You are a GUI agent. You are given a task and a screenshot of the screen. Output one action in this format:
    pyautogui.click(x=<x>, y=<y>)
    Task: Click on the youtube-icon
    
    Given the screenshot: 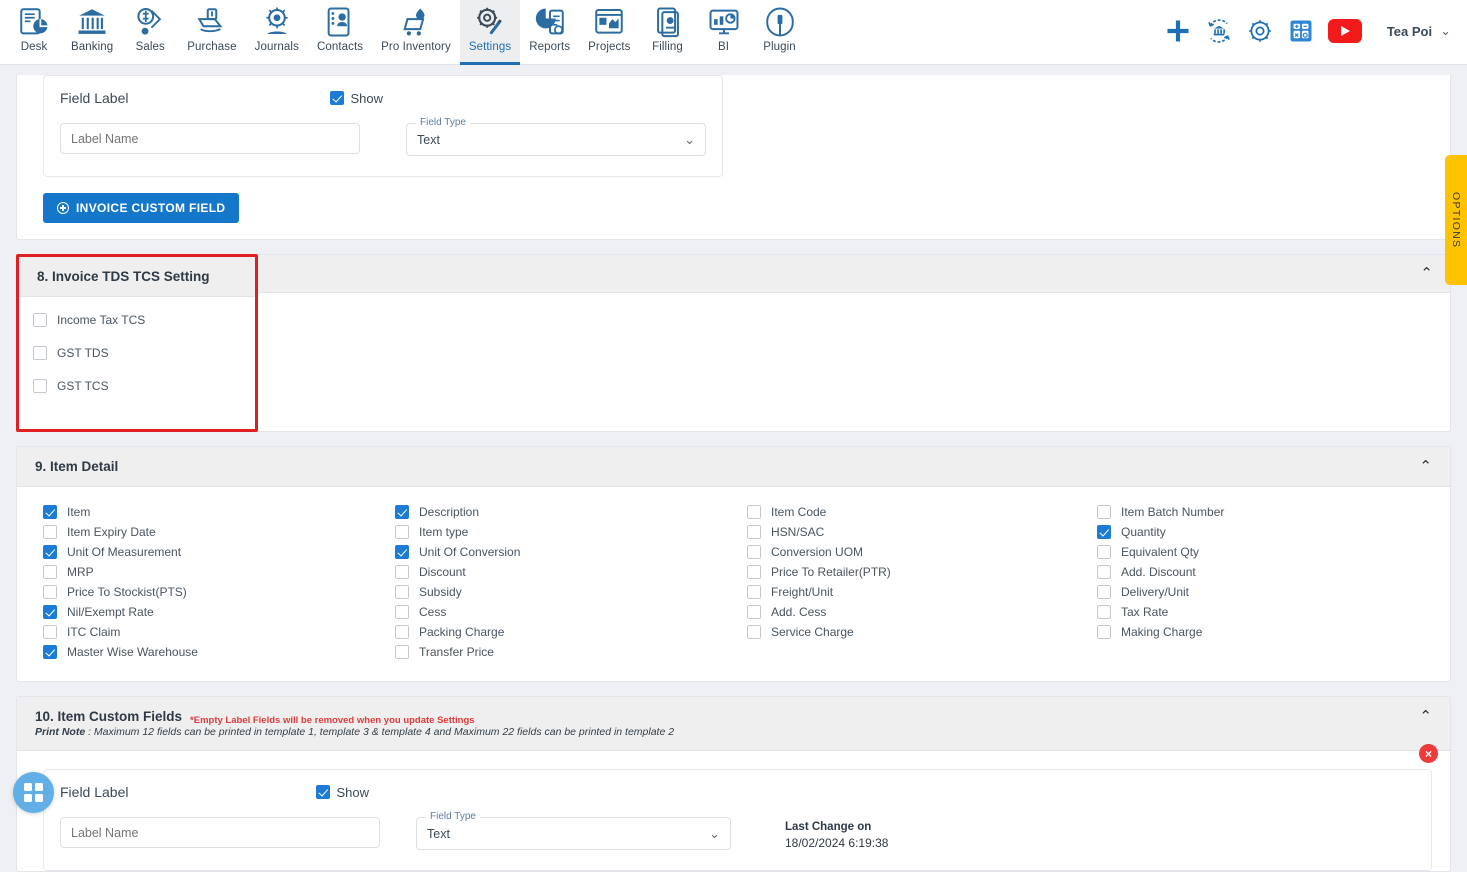 What is the action you would take?
    pyautogui.click(x=1345, y=31)
    